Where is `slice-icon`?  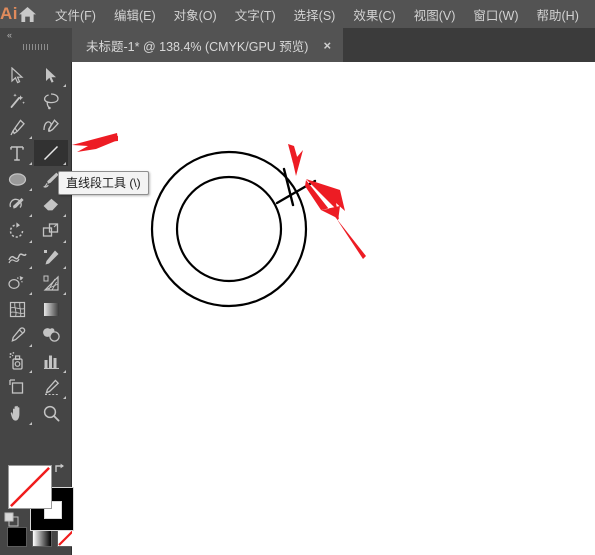 slice-icon is located at coordinates (51, 387).